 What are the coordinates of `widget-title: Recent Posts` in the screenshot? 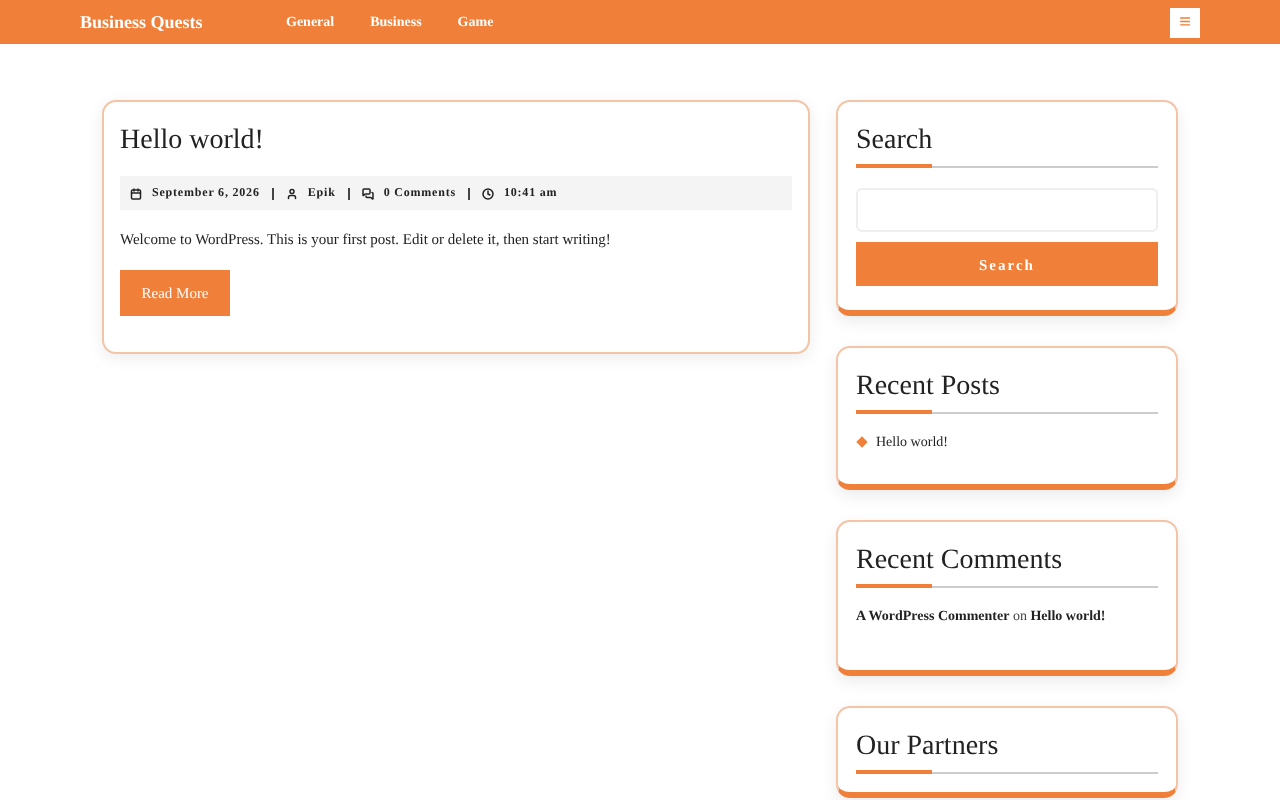 It's located at (1007, 393).